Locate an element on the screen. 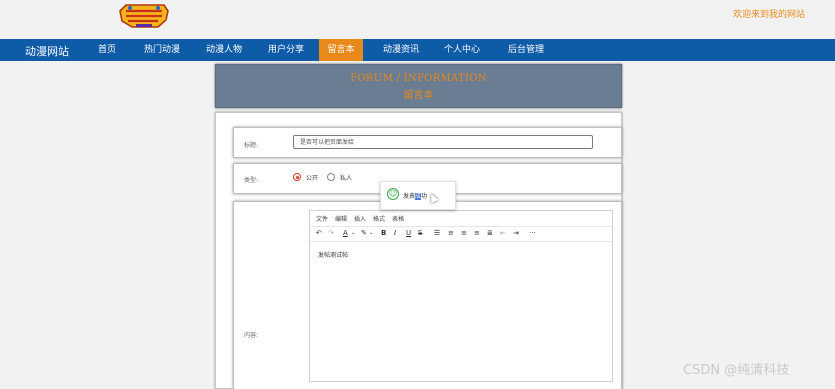 The image size is (835, 389). radio-public is located at coordinates (297, 177).